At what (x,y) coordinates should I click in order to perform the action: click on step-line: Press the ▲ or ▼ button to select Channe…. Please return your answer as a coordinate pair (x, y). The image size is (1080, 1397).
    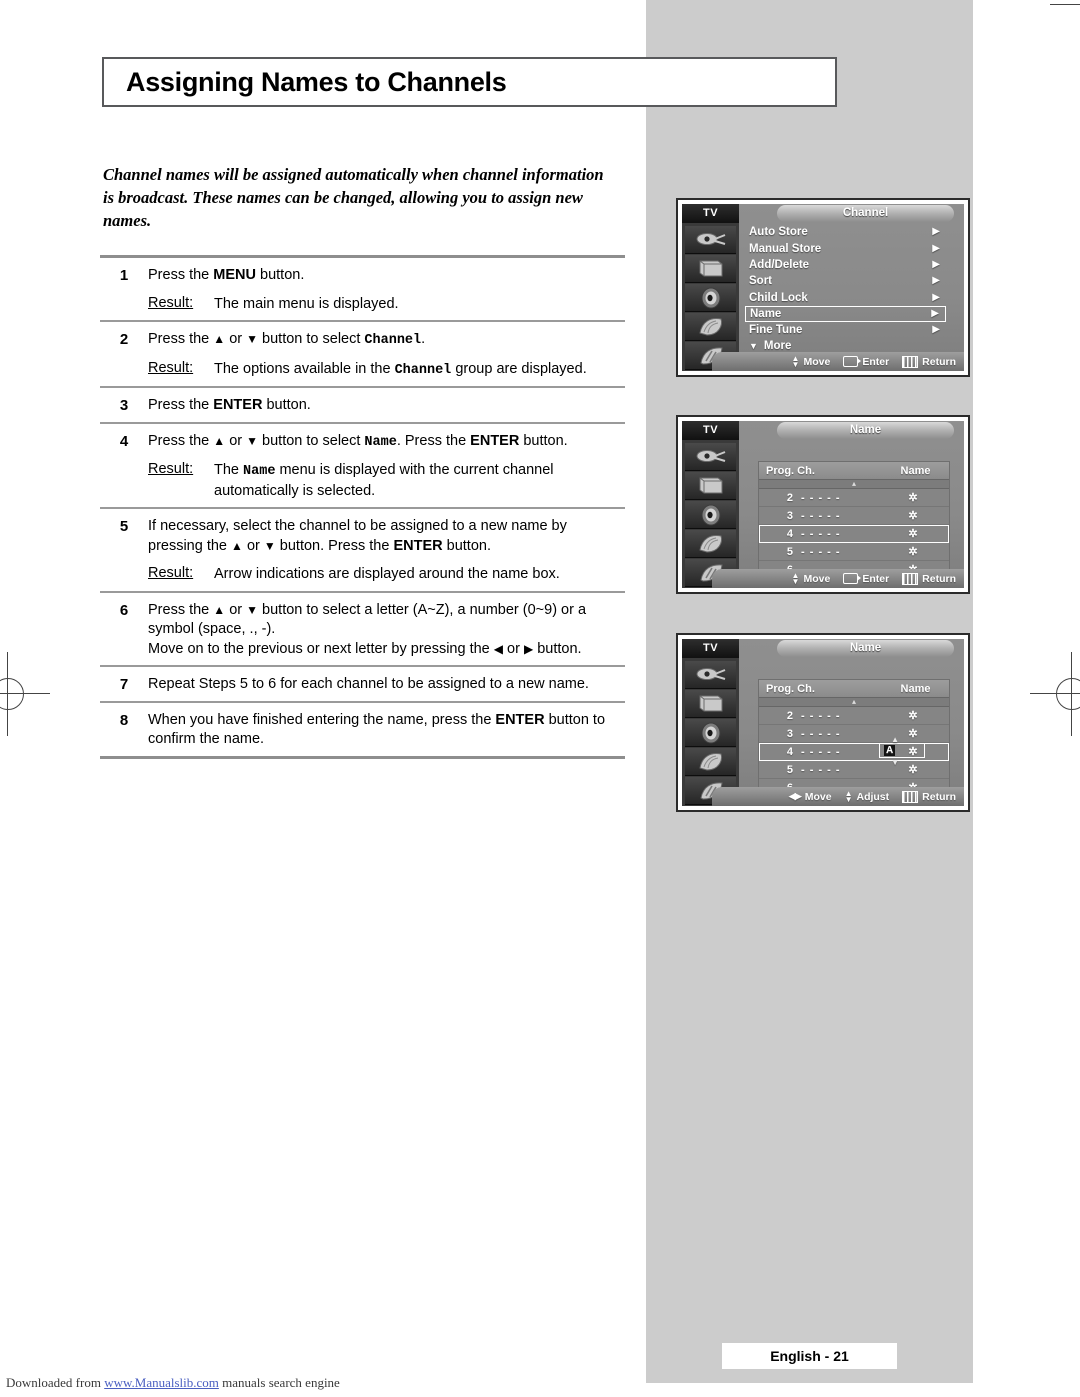
    Looking at the image, I should click on (287, 339).